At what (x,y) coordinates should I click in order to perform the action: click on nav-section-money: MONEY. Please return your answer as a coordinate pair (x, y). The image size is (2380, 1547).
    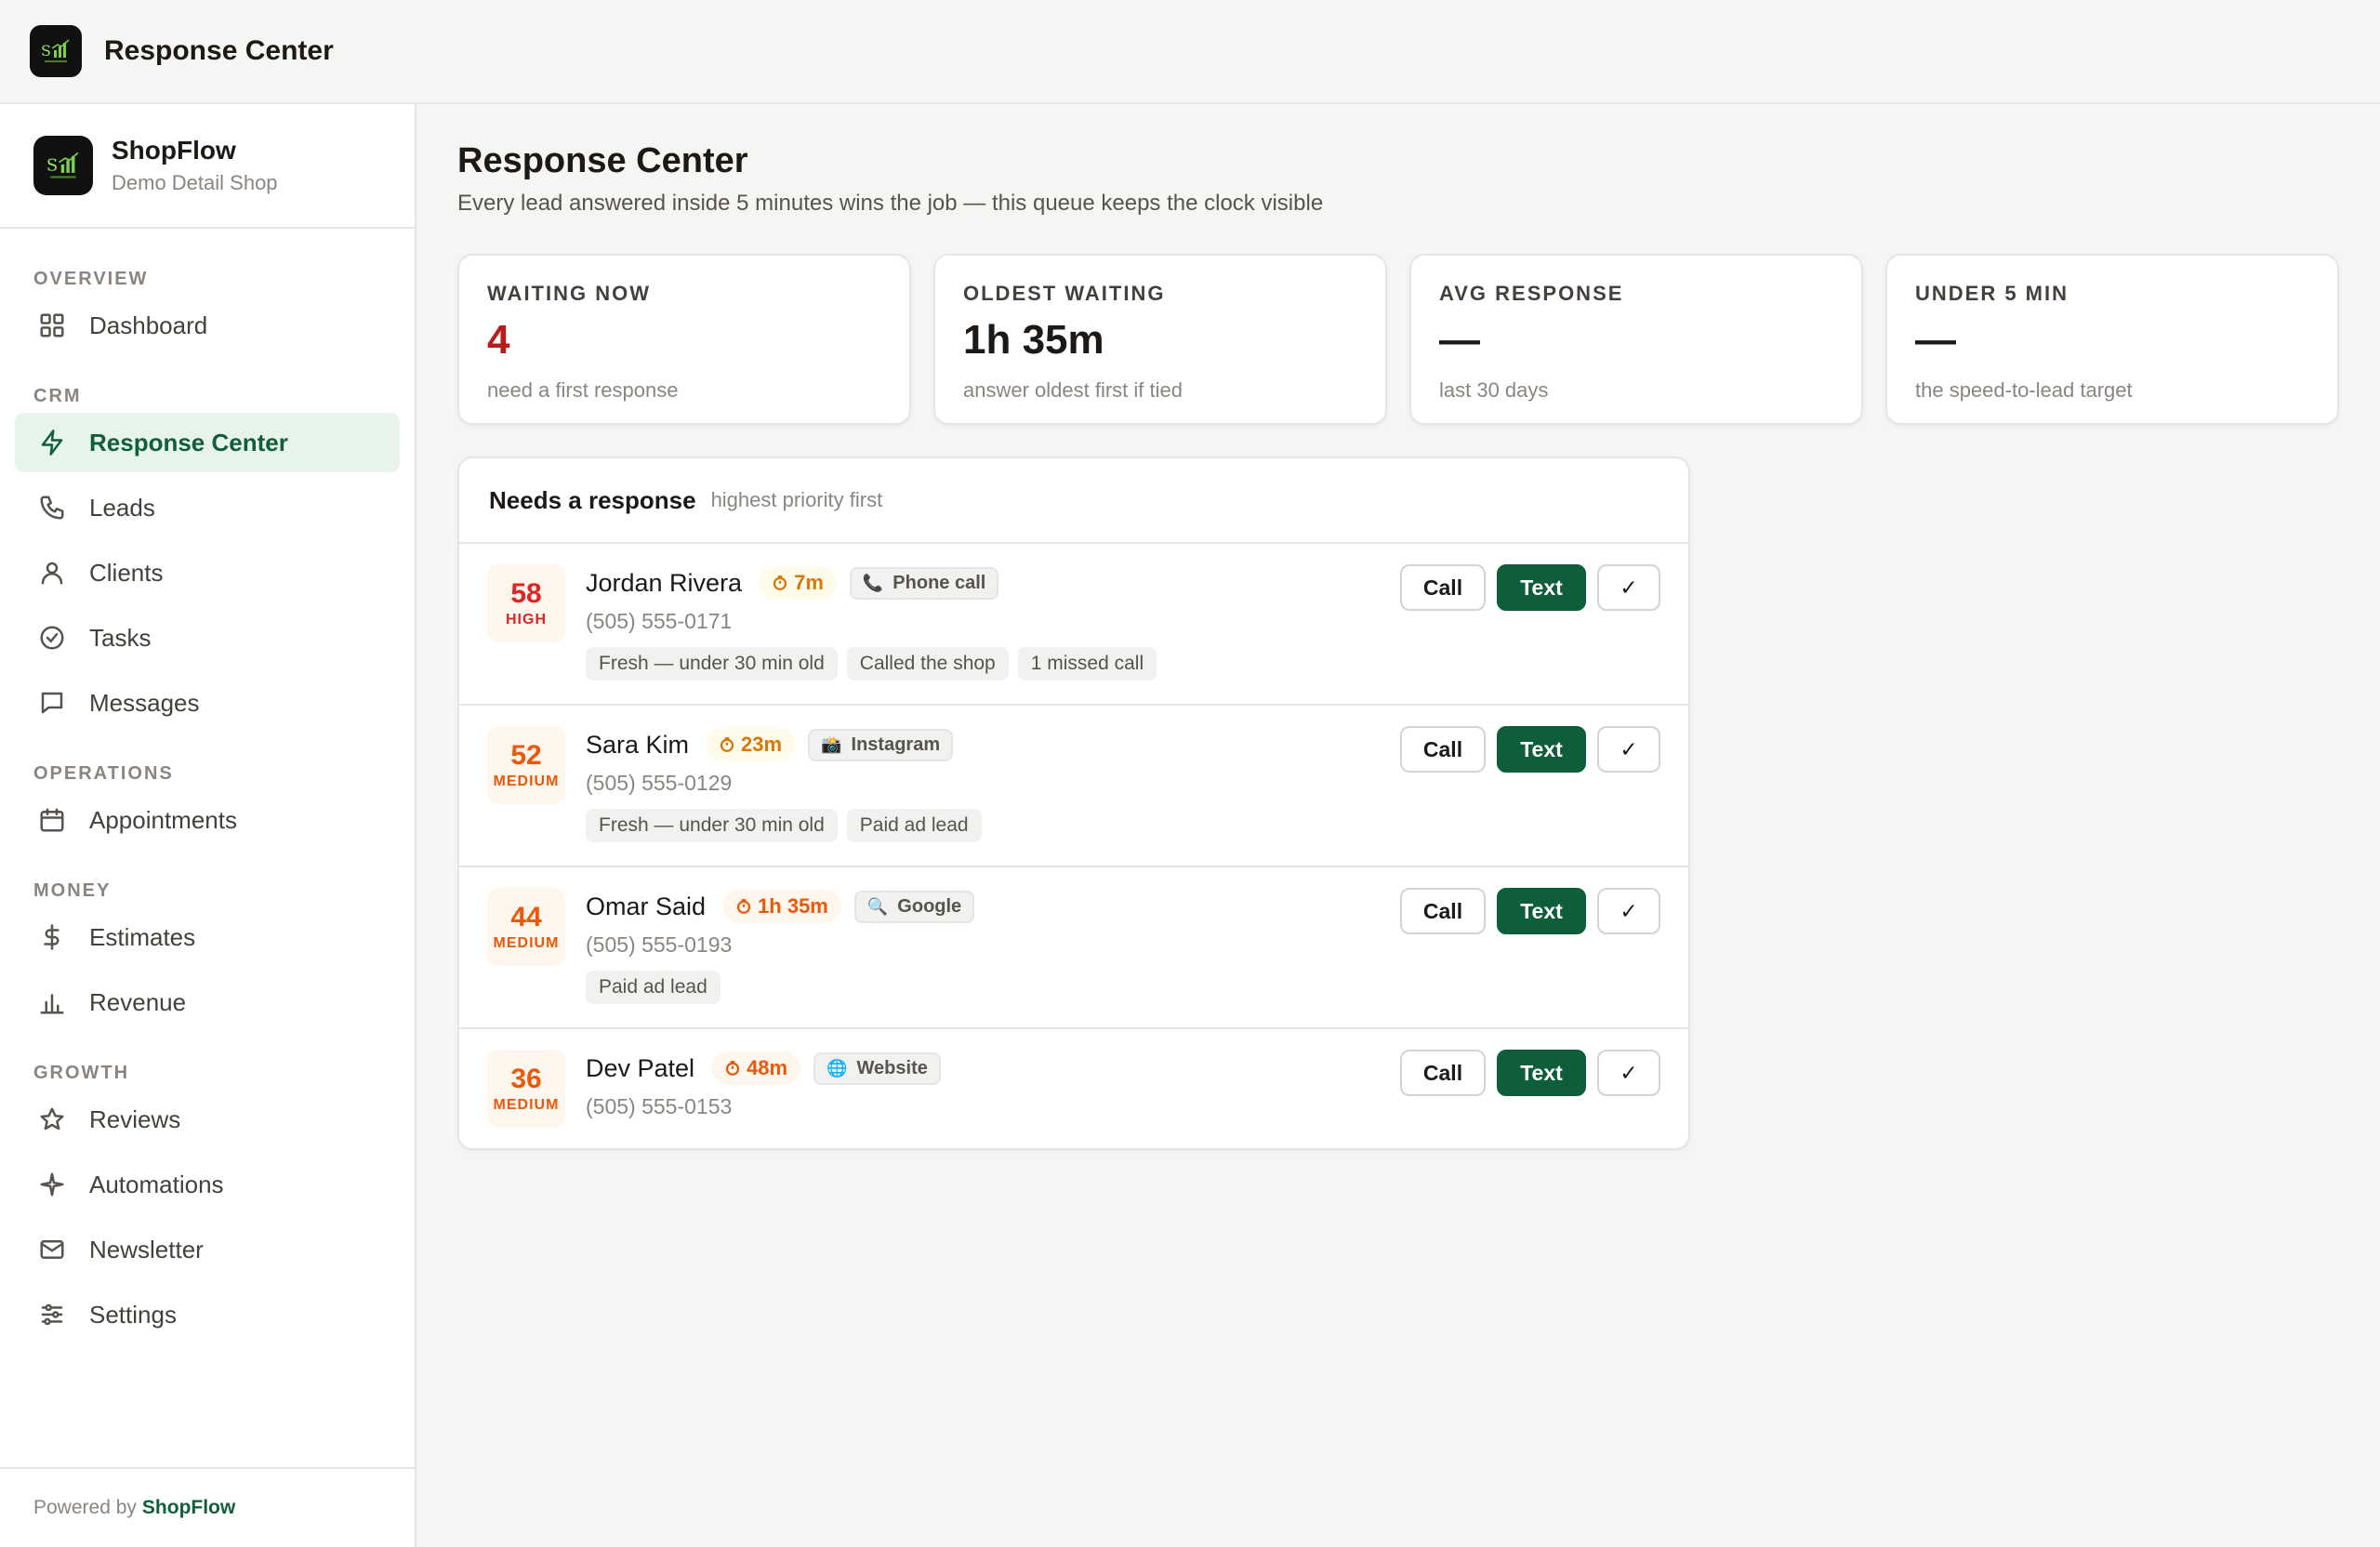
    Looking at the image, I should click on (72, 890).